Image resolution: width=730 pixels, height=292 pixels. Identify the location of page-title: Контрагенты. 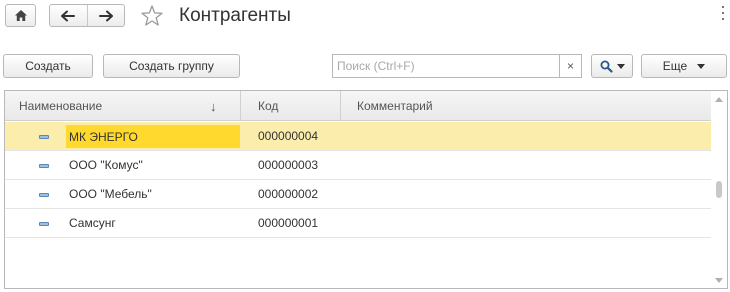
(235, 15).